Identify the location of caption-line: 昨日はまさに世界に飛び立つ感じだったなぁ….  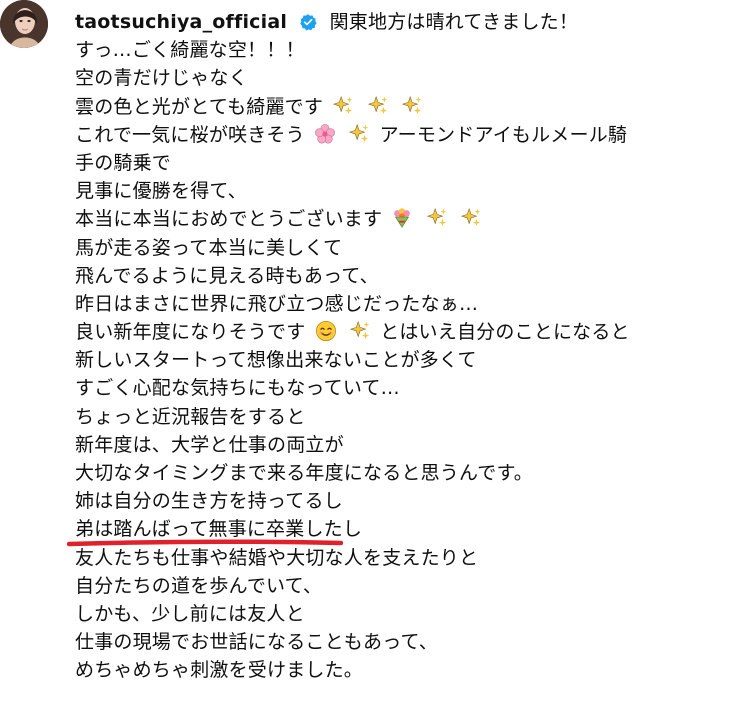
(277, 303).